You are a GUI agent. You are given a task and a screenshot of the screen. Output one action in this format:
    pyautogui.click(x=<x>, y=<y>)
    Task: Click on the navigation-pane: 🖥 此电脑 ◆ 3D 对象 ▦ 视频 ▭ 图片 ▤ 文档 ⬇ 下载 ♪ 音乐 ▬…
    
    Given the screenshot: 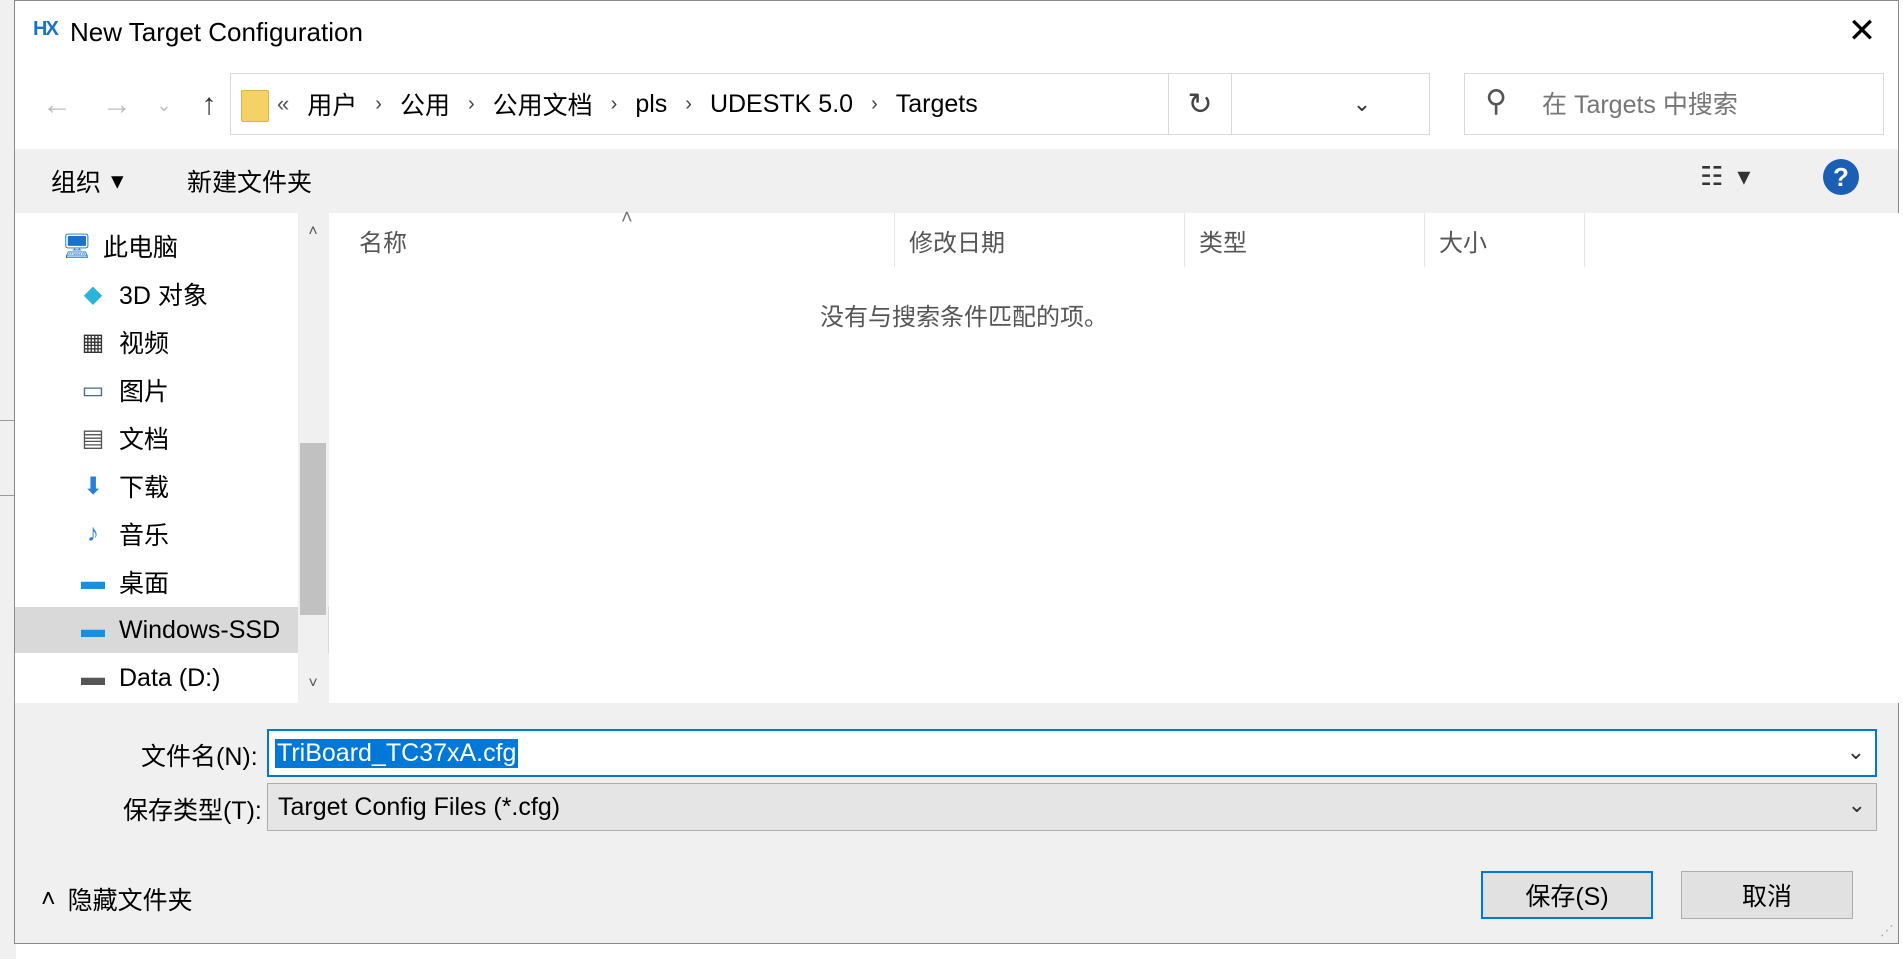 What is the action you would take?
    pyautogui.click(x=185, y=458)
    